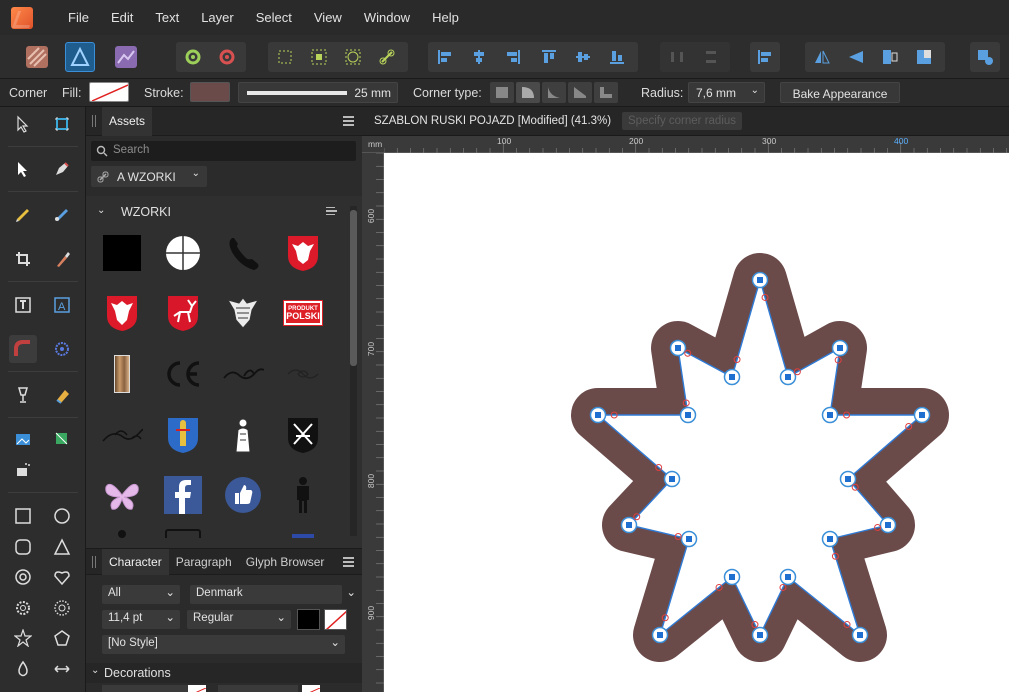  Describe the element at coordinates (387, 57) in the screenshot. I see `select-link-icon` at that location.